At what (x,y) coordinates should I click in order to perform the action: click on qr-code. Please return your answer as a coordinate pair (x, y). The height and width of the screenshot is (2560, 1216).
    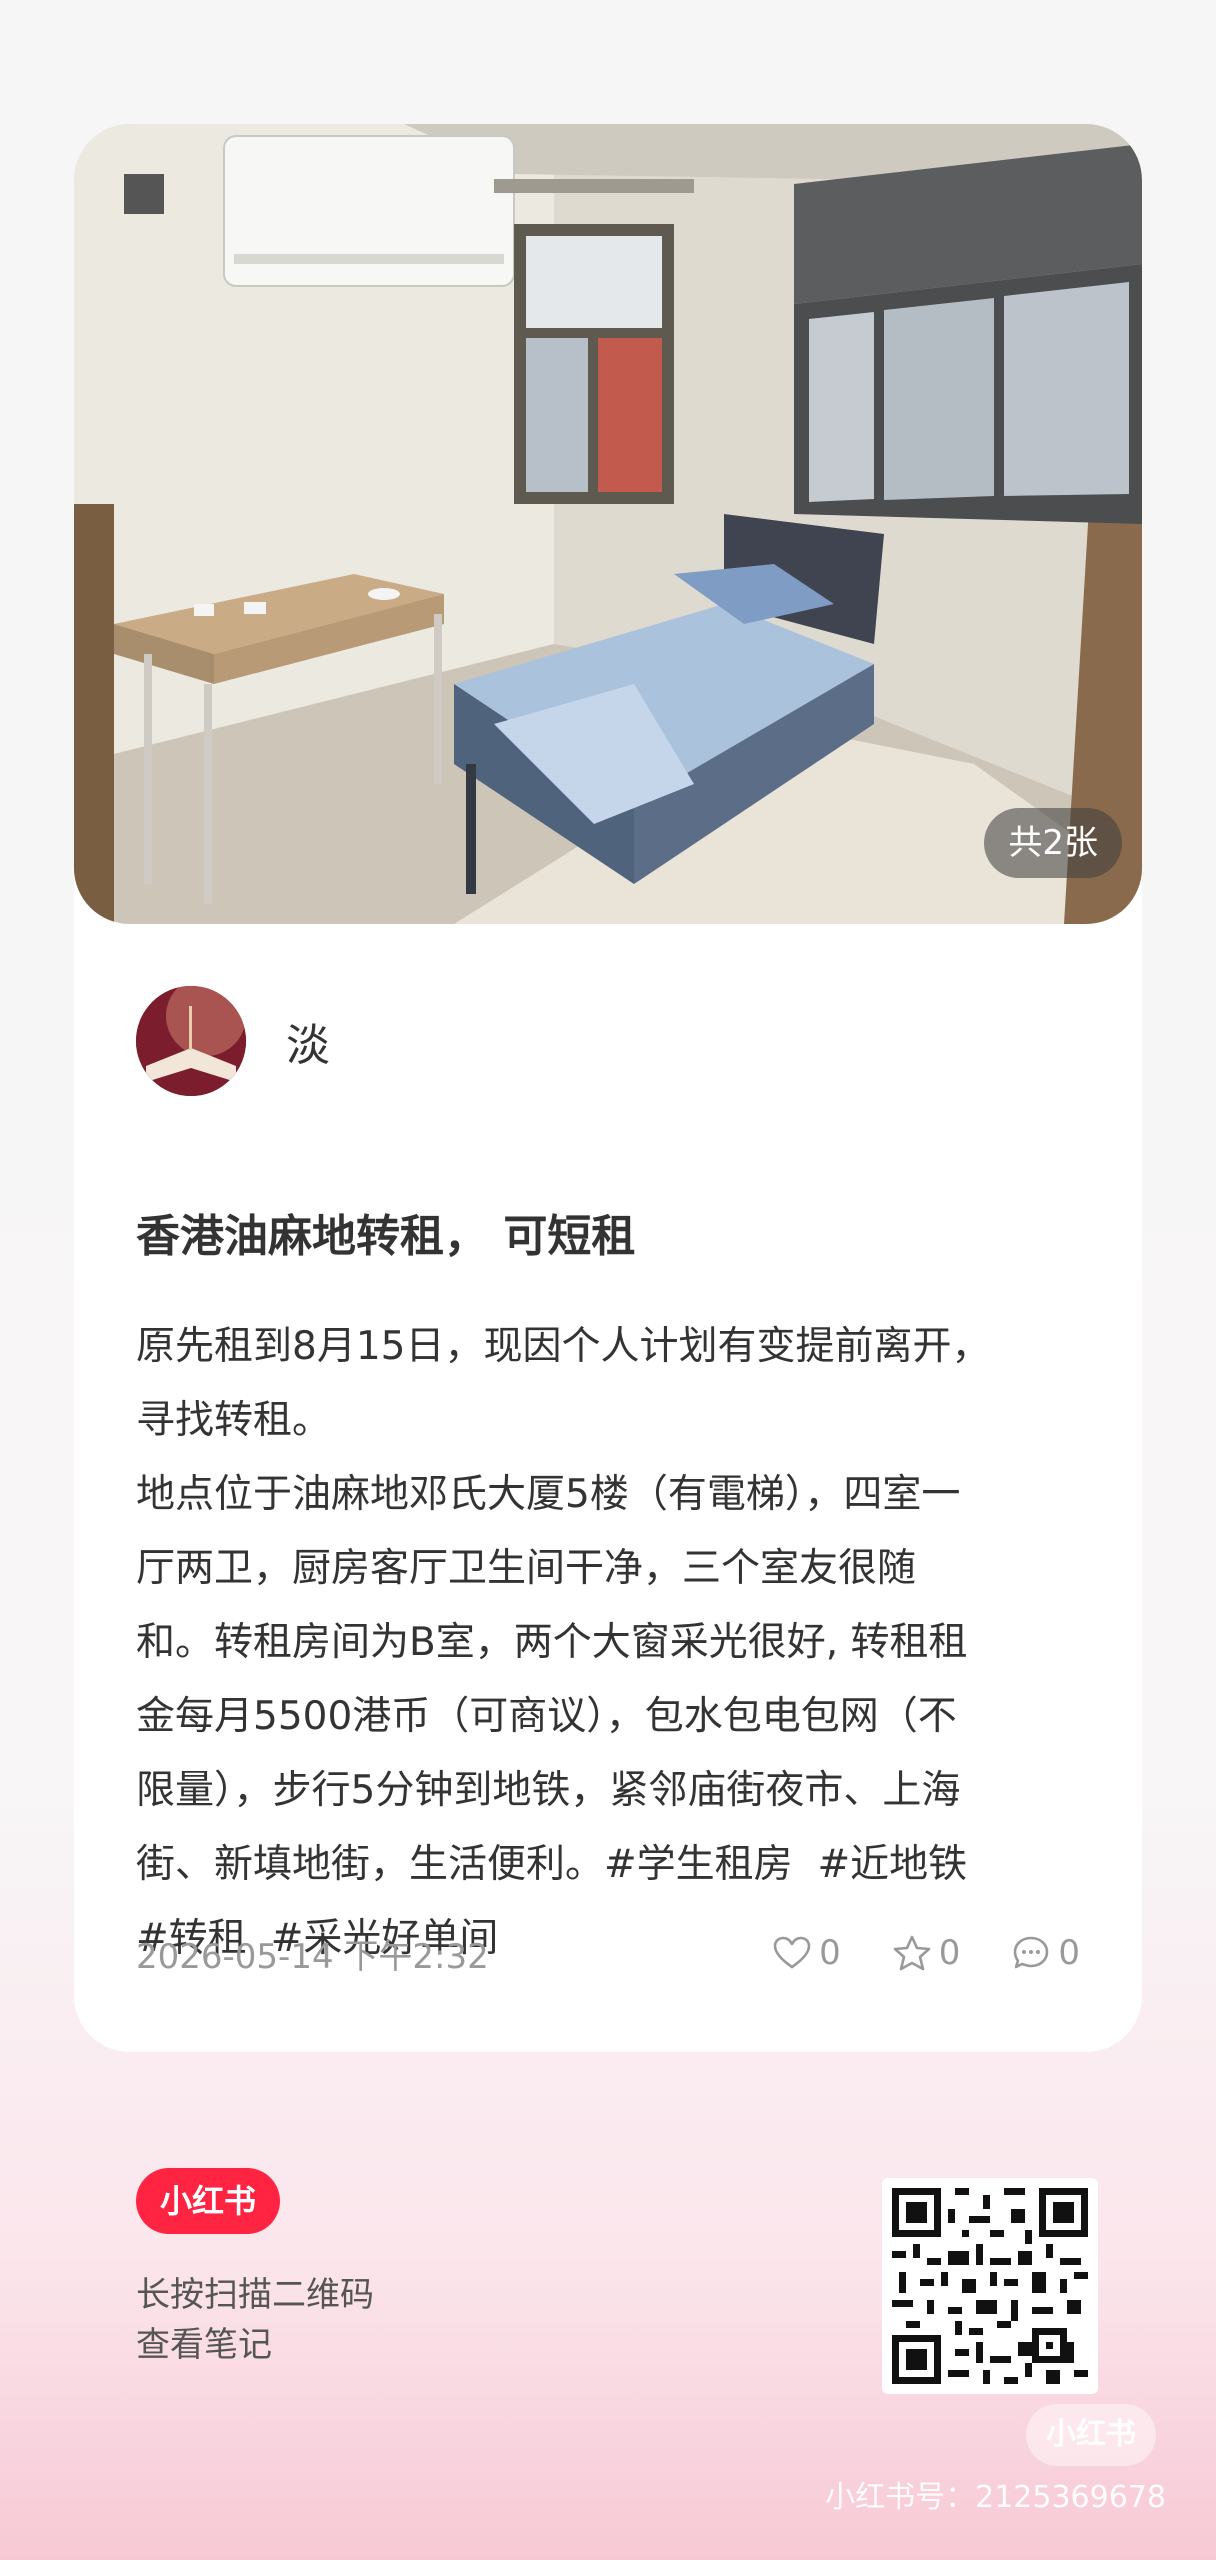
    Looking at the image, I should click on (990, 2286).